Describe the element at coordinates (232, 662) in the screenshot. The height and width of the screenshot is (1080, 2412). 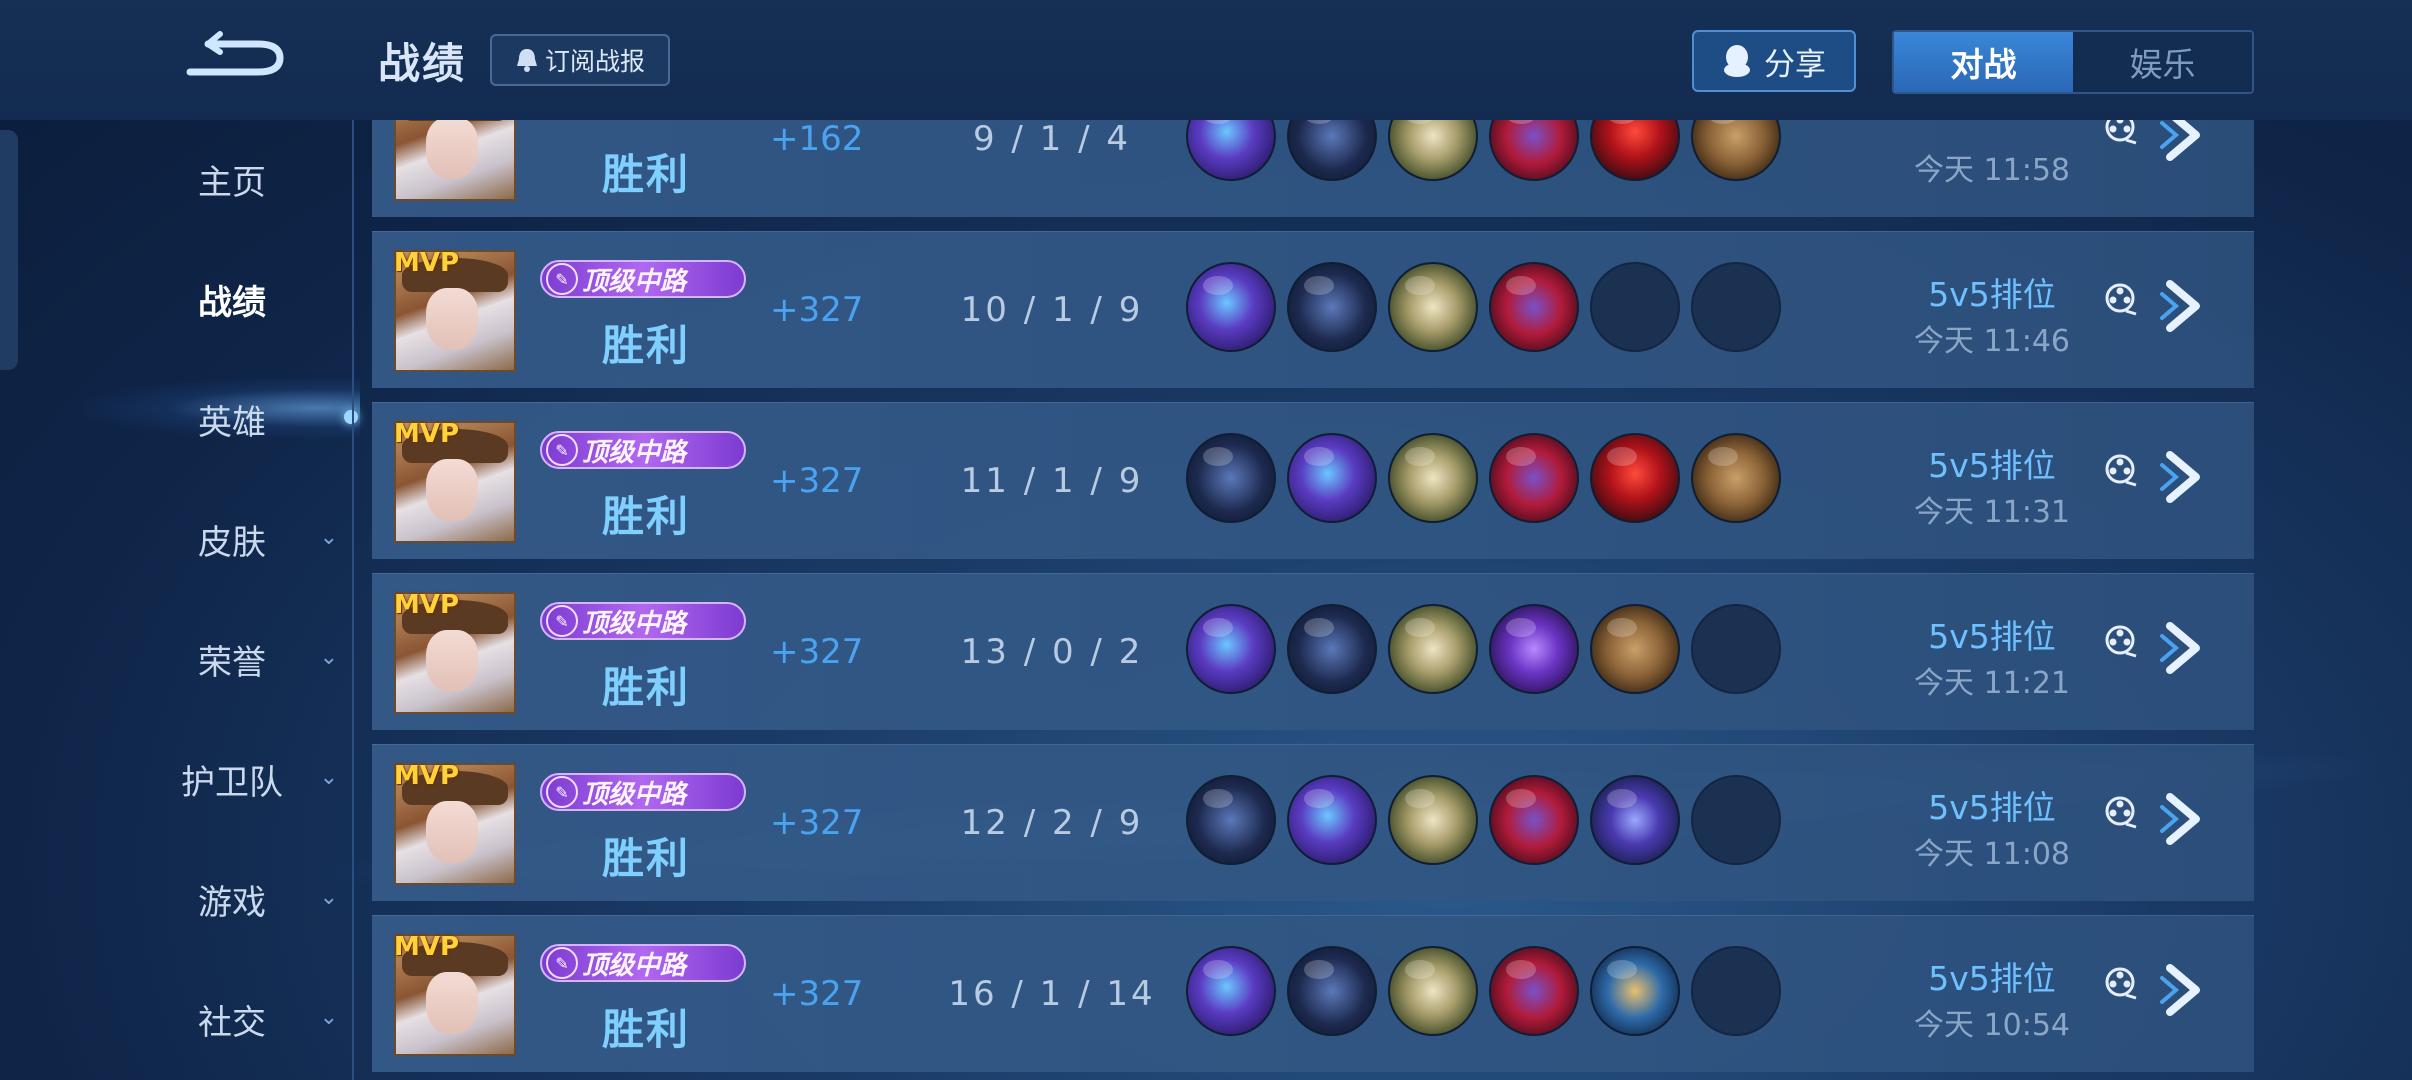
I see `sidebar-item-label: 荣誉` at that location.